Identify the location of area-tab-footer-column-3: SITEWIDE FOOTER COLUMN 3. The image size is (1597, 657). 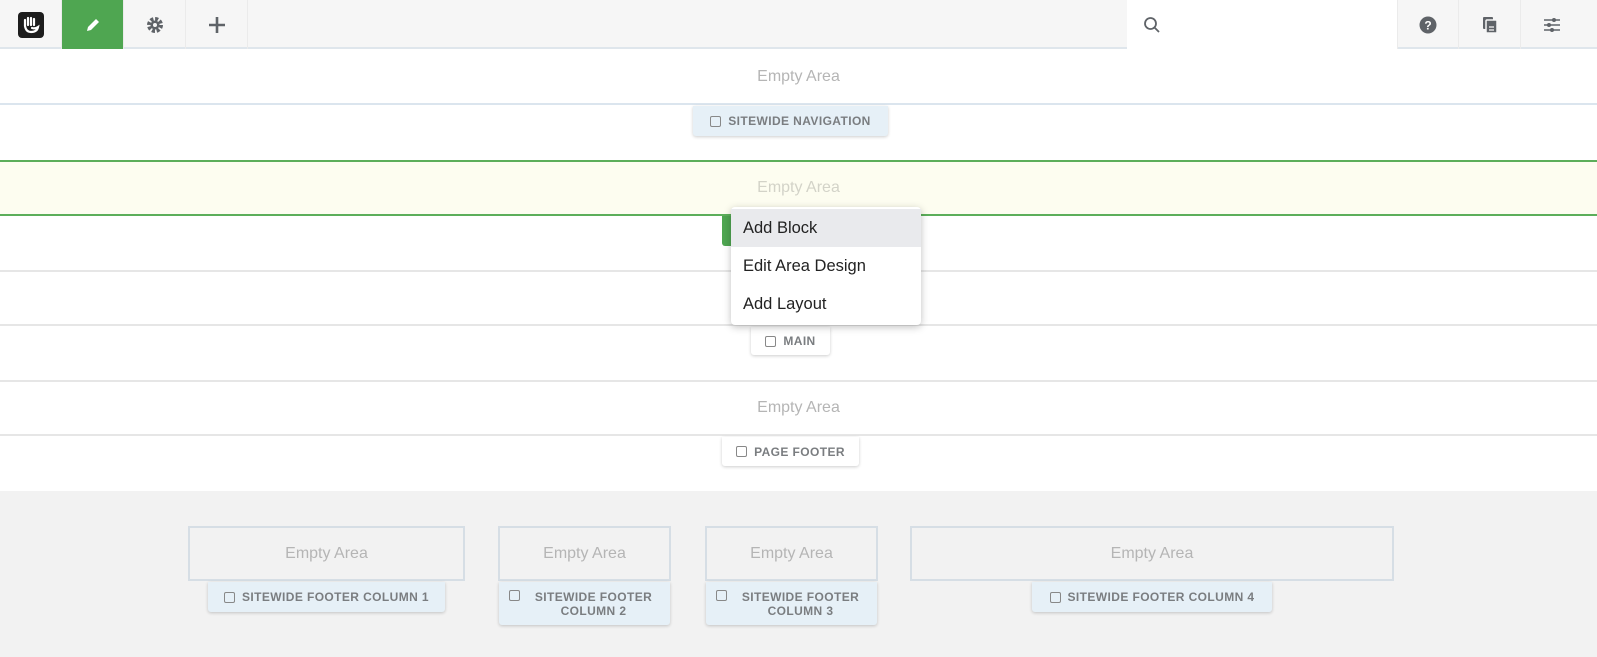
(791, 603).